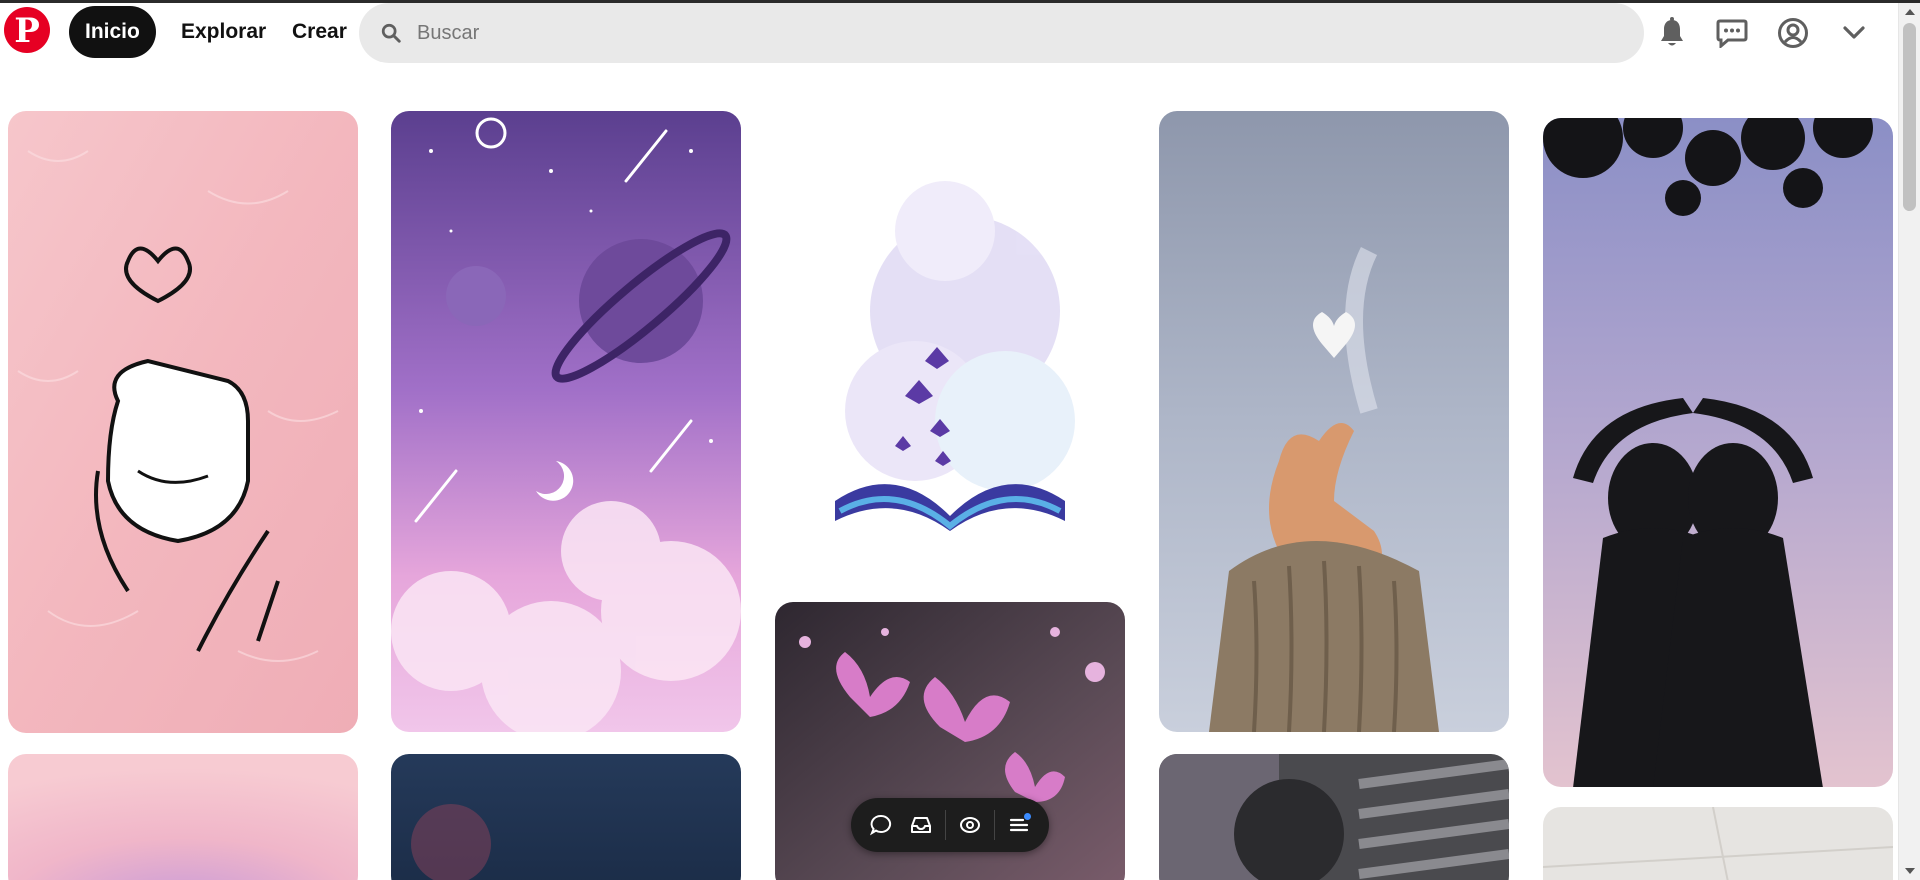 Image resolution: width=1920 pixels, height=880 pixels. I want to click on pin-night-sky, so click(566, 817).